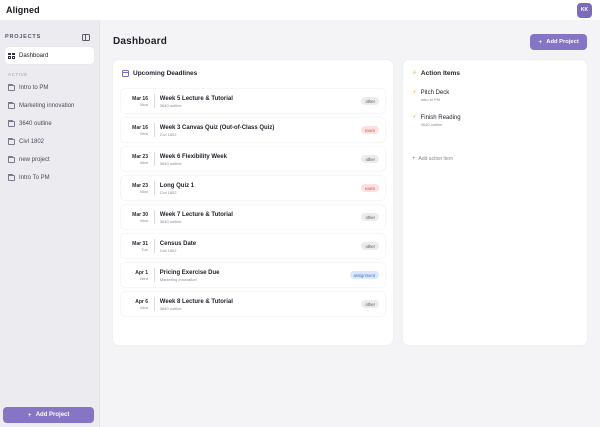 The height and width of the screenshot is (427, 600). What do you see at coordinates (23, 10) in the screenshot?
I see `app-logo: Aligned` at bounding box center [23, 10].